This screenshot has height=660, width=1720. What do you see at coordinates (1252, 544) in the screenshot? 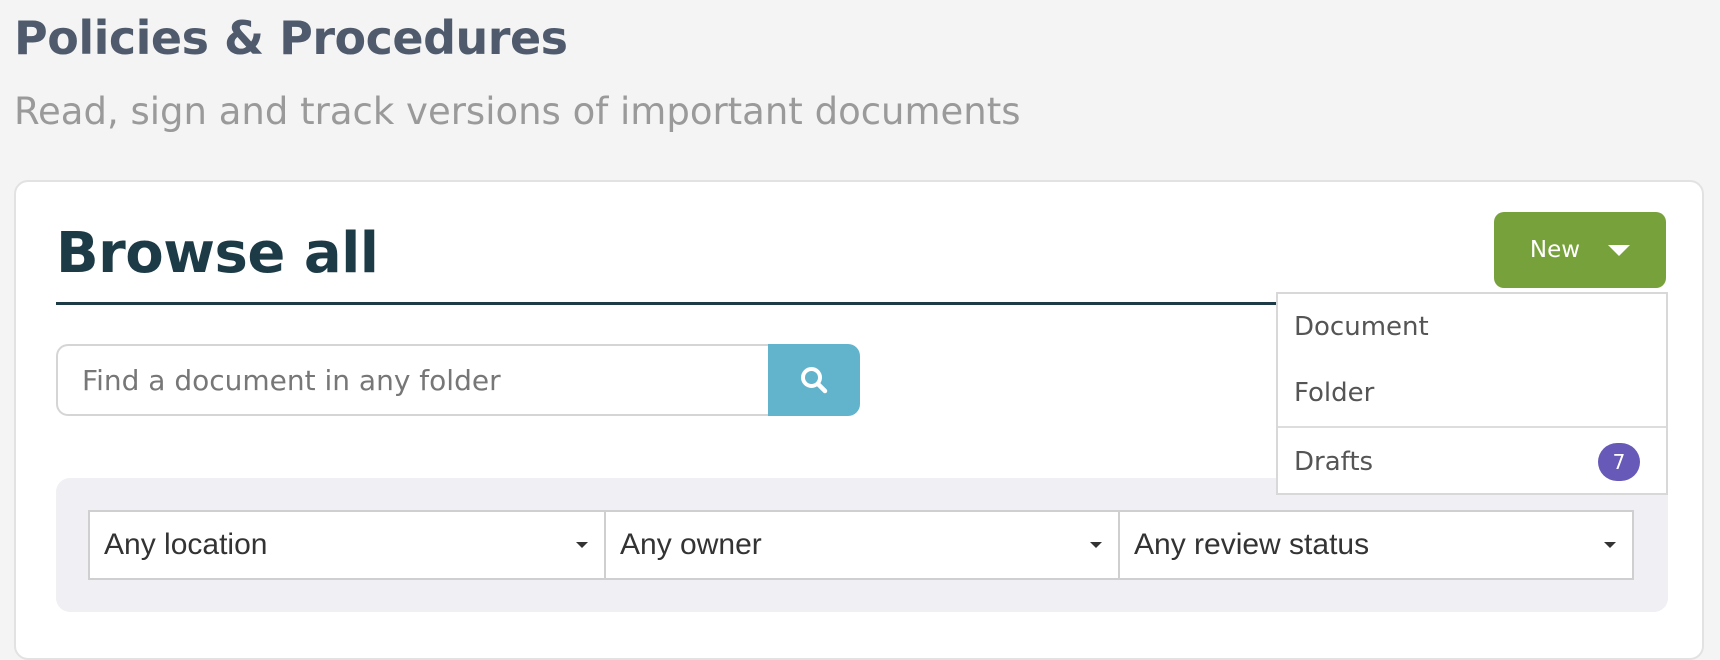
I see `review-status-filter-value: Any review status` at bounding box center [1252, 544].